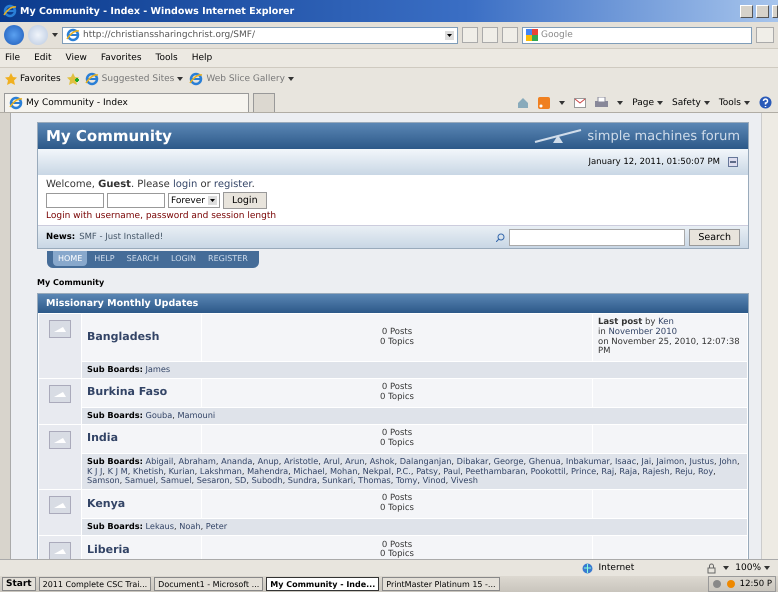 The height and width of the screenshot is (592, 778). I want to click on nav-tab: LOGIN, so click(184, 258).